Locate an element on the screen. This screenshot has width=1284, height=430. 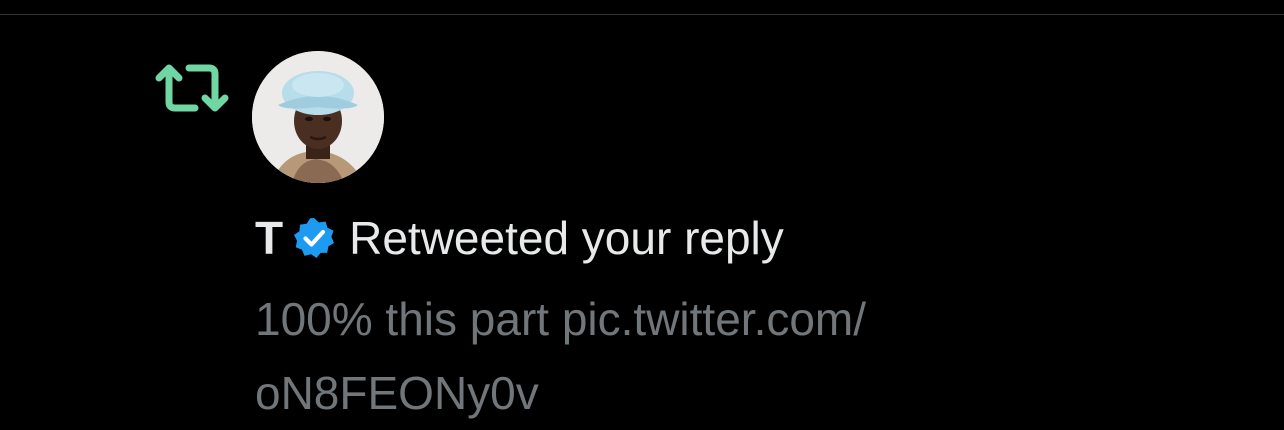
notification-headline: T Retweeted your reply is located at coordinates (519, 238).